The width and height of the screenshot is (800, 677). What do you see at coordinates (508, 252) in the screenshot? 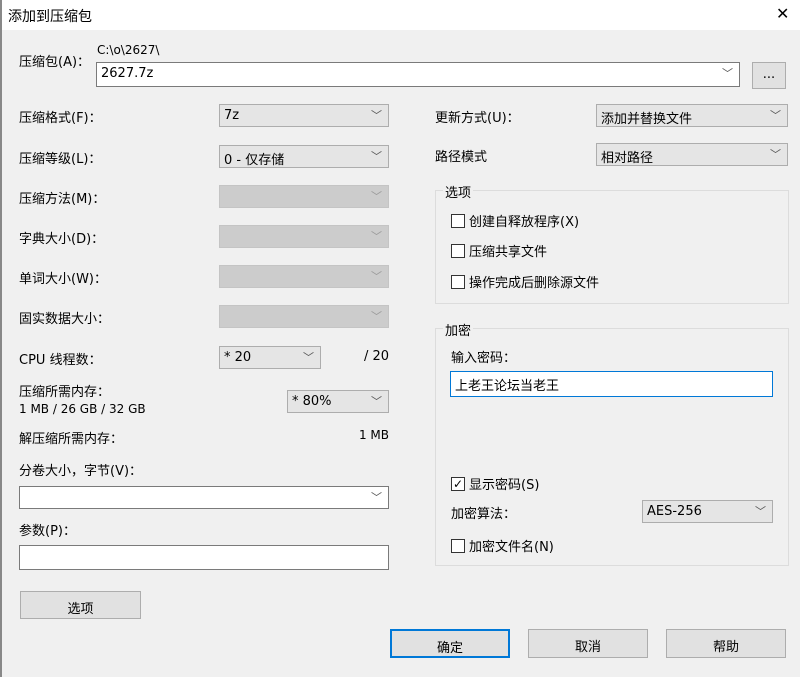
I see `shared-label: 压缩共享文件` at bounding box center [508, 252].